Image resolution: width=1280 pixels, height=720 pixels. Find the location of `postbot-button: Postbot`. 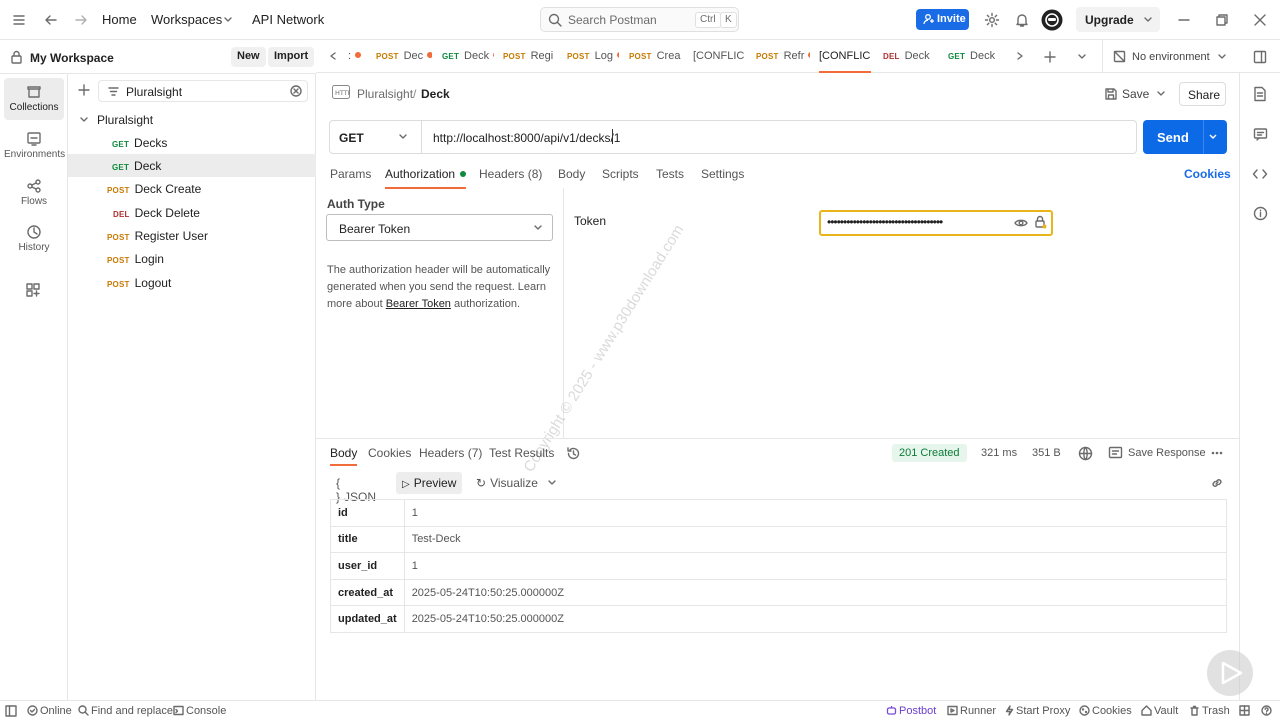

postbot-button: Postbot is located at coordinates (917, 711).